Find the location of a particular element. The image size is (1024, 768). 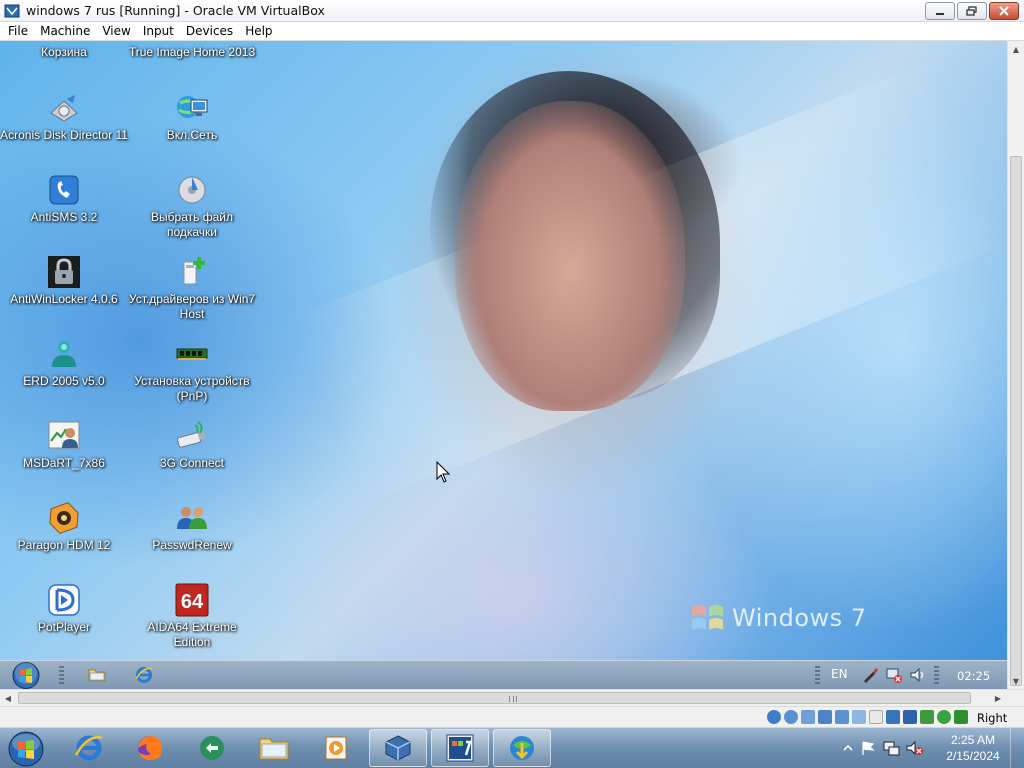

desktop-icon-recycle-bin: Корзина is located at coordinates (64, 52).